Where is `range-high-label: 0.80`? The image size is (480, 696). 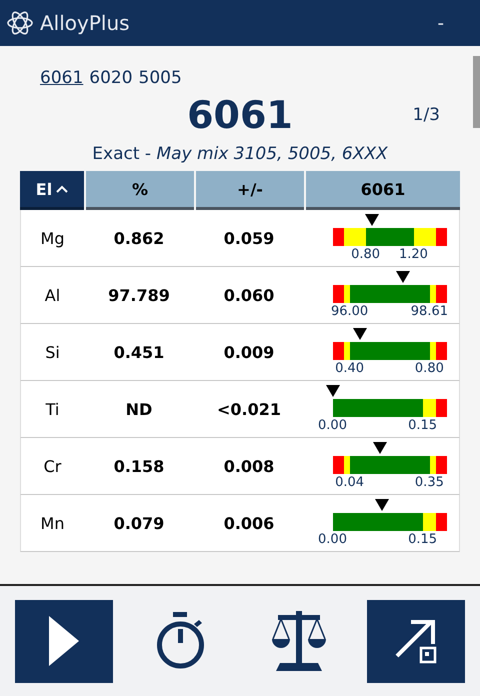
range-high-label: 0.80 is located at coordinates (429, 368).